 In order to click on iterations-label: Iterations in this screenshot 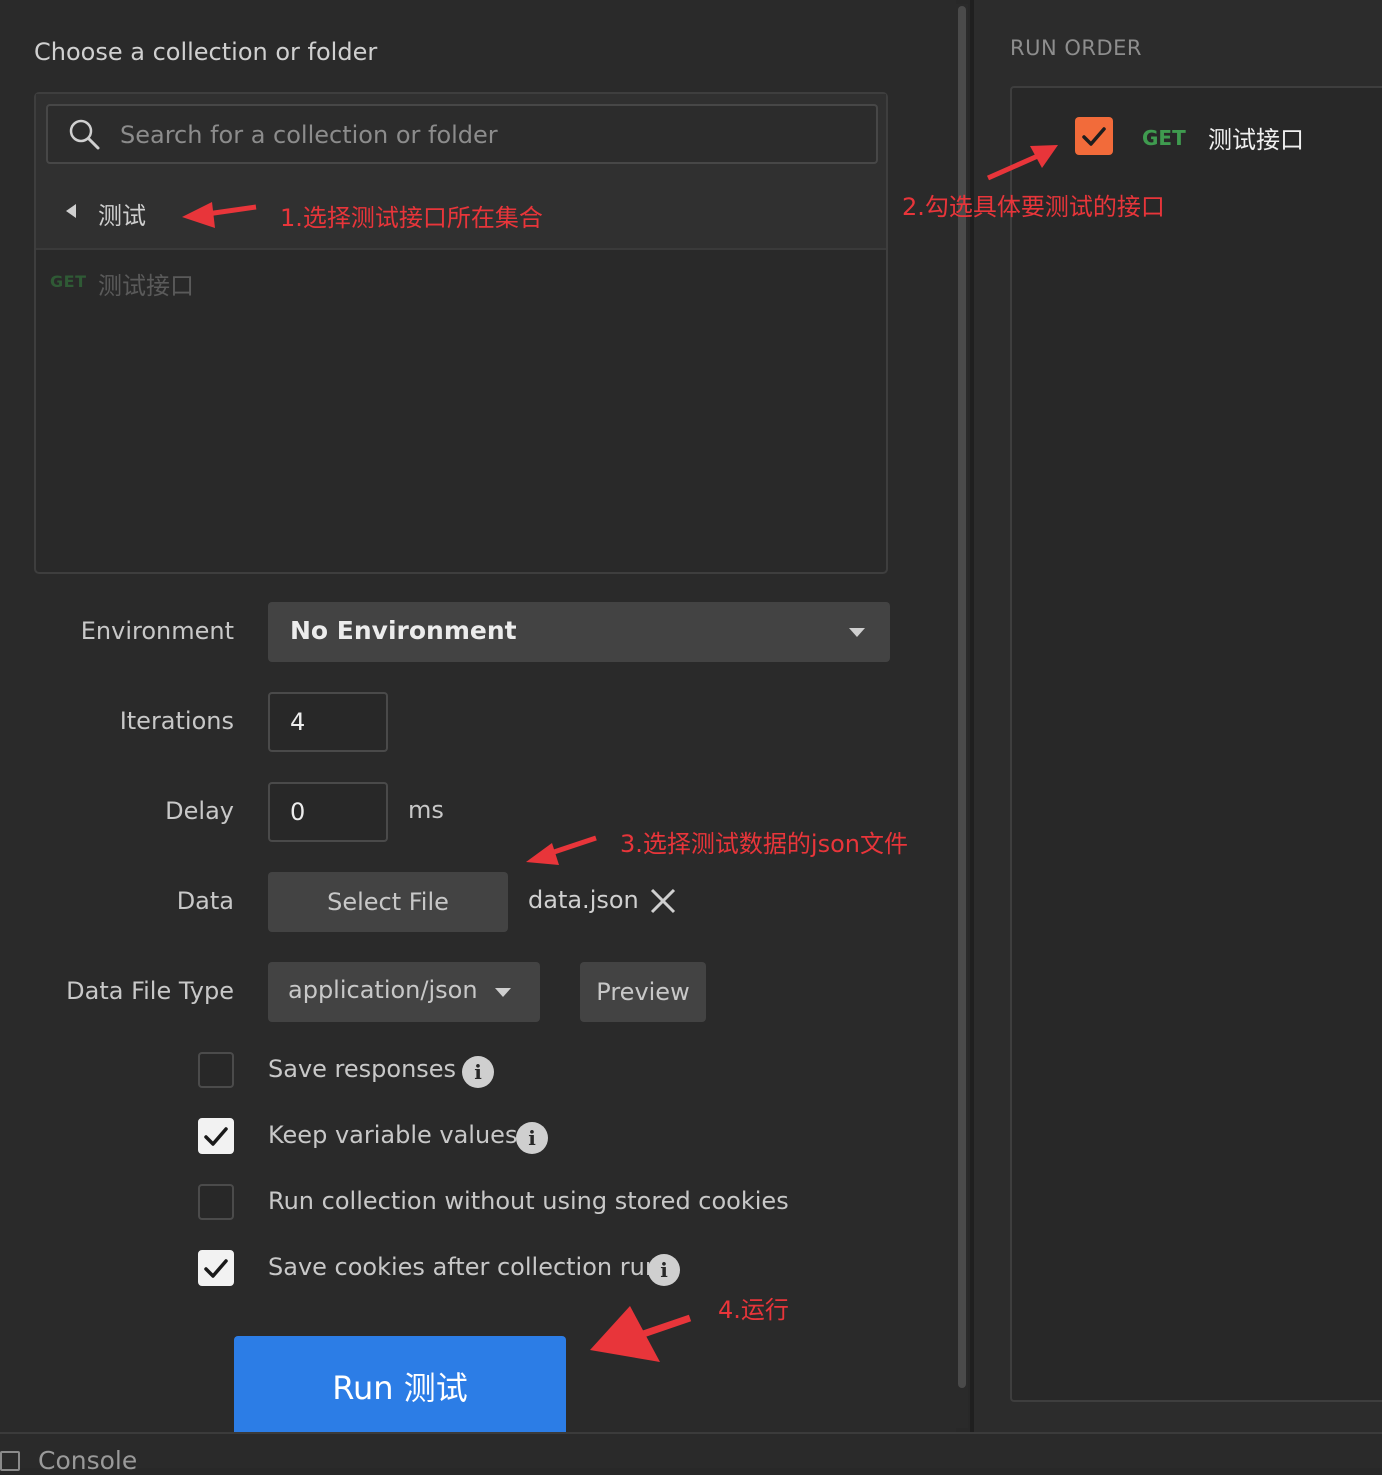, I will do `click(176, 721)`.